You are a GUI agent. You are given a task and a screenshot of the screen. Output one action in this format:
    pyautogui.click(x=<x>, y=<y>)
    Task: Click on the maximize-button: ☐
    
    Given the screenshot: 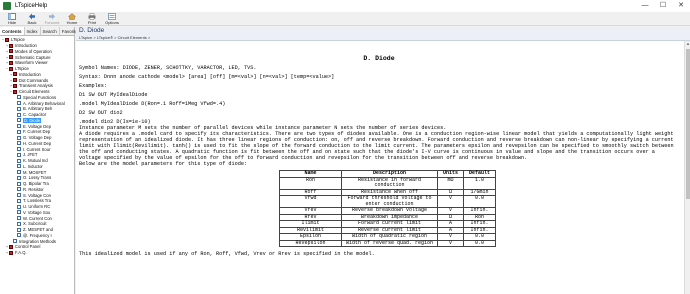 What is the action you would take?
    pyautogui.click(x=663, y=6)
    